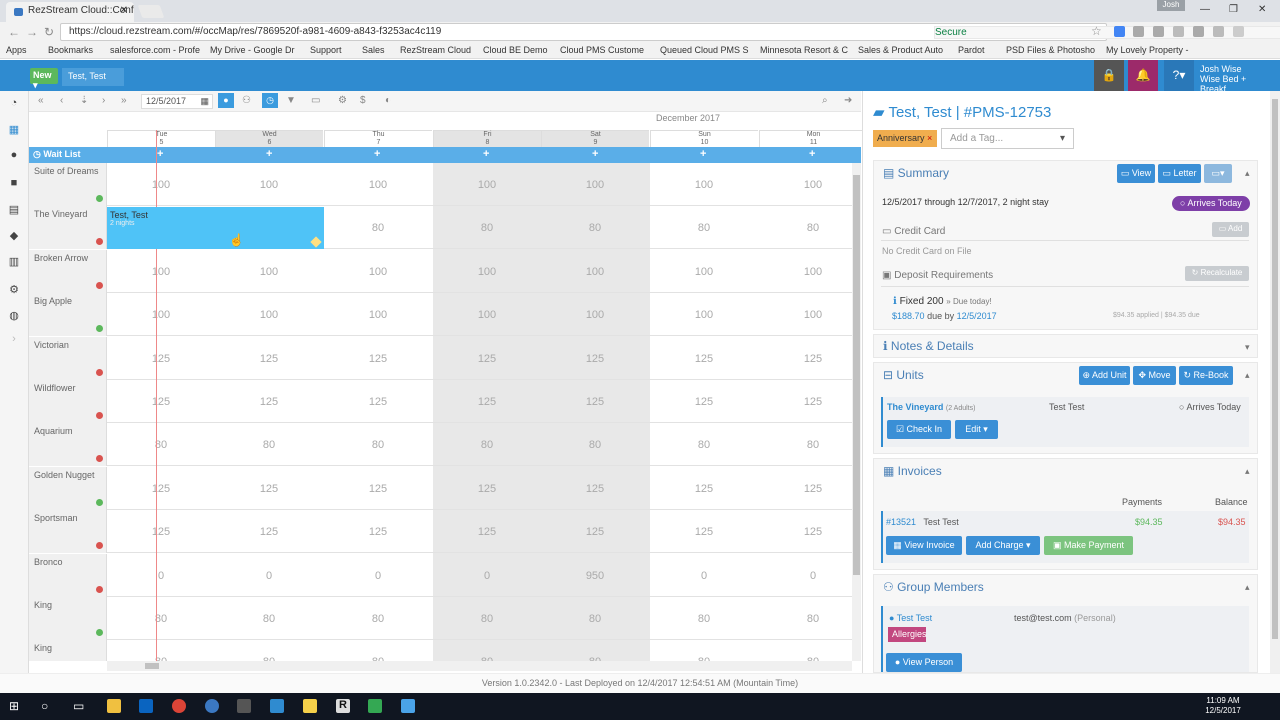  What do you see at coordinates (848, 100) in the screenshot?
I see `forward-arrow-icon: ➜` at bounding box center [848, 100].